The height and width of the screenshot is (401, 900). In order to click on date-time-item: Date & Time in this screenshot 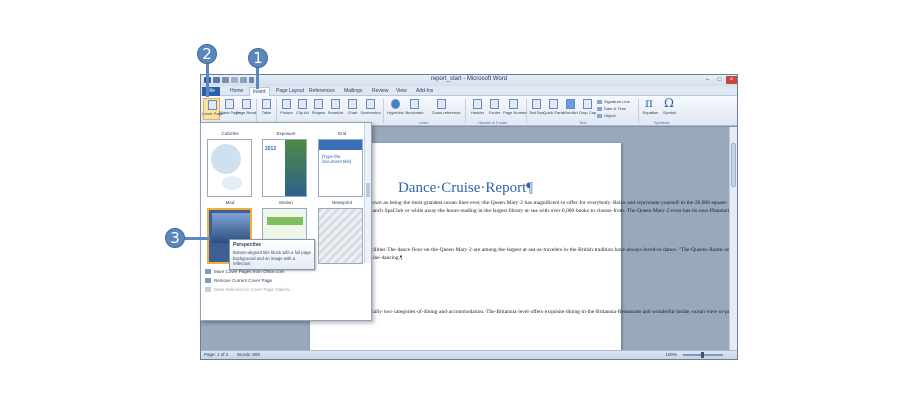, I will do `click(611, 108)`.